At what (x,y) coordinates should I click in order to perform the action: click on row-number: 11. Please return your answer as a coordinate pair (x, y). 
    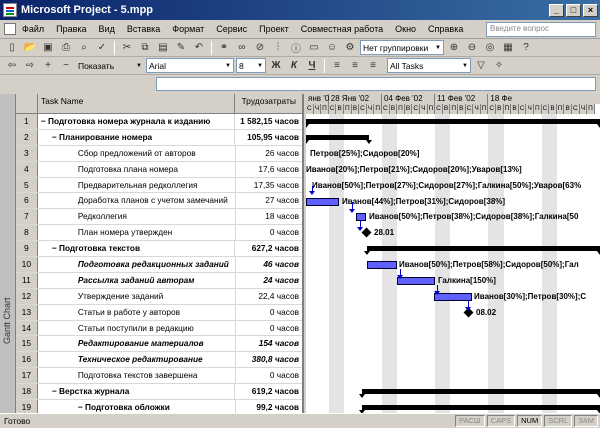
    Looking at the image, I should click on (27, 280).